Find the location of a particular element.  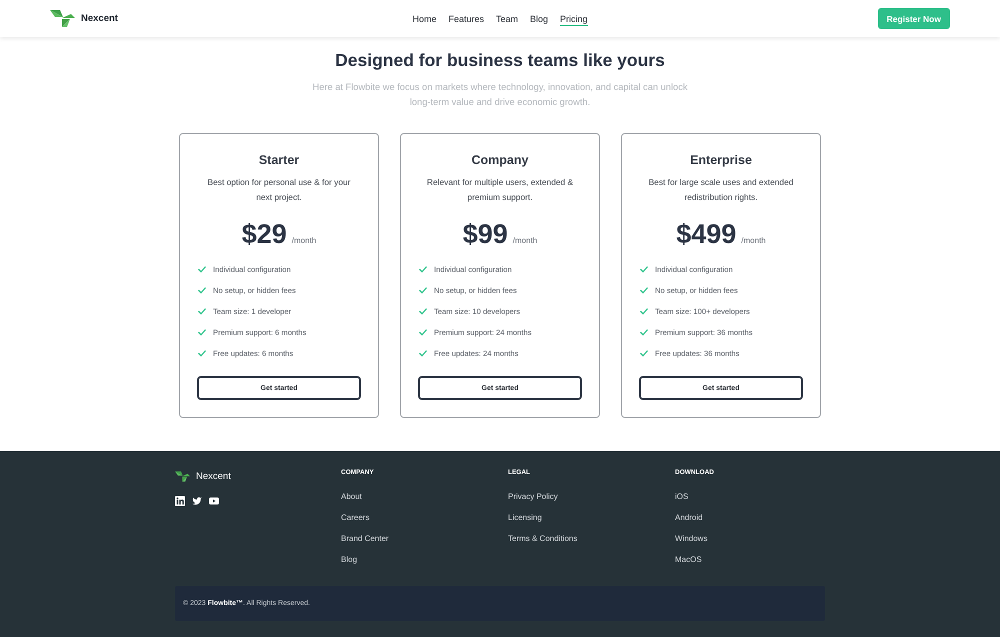

section-title: Designed for business teams like yours is located at coordinates (500, 60).